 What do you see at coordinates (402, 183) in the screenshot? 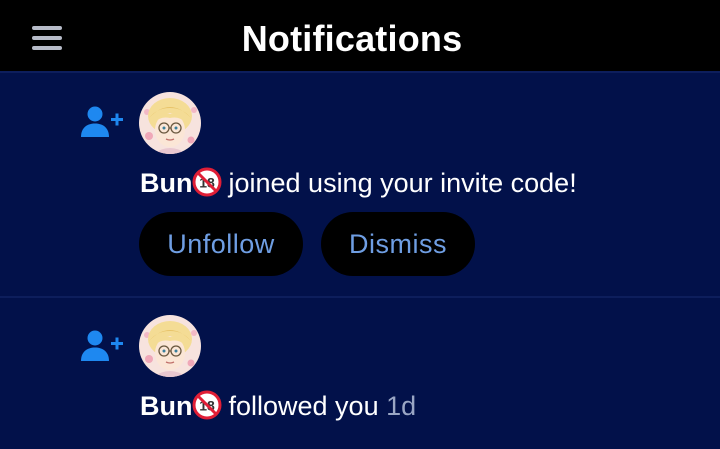
I see `message-text: joined using your invite code!` at bounding box center [402, 183].